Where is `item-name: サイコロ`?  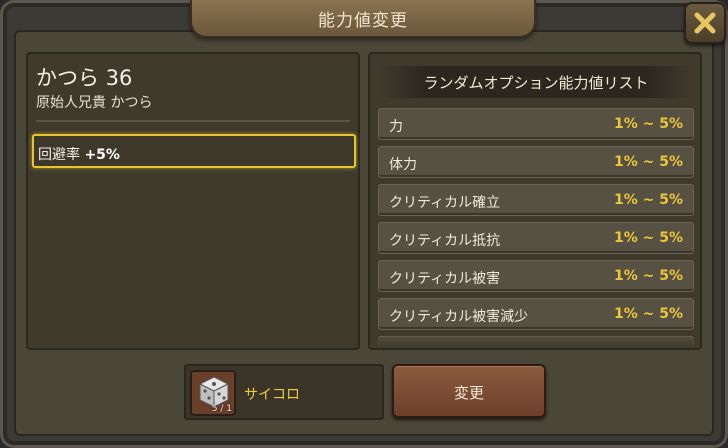 item-name: サイコロ is located at coordinates (272, 395).